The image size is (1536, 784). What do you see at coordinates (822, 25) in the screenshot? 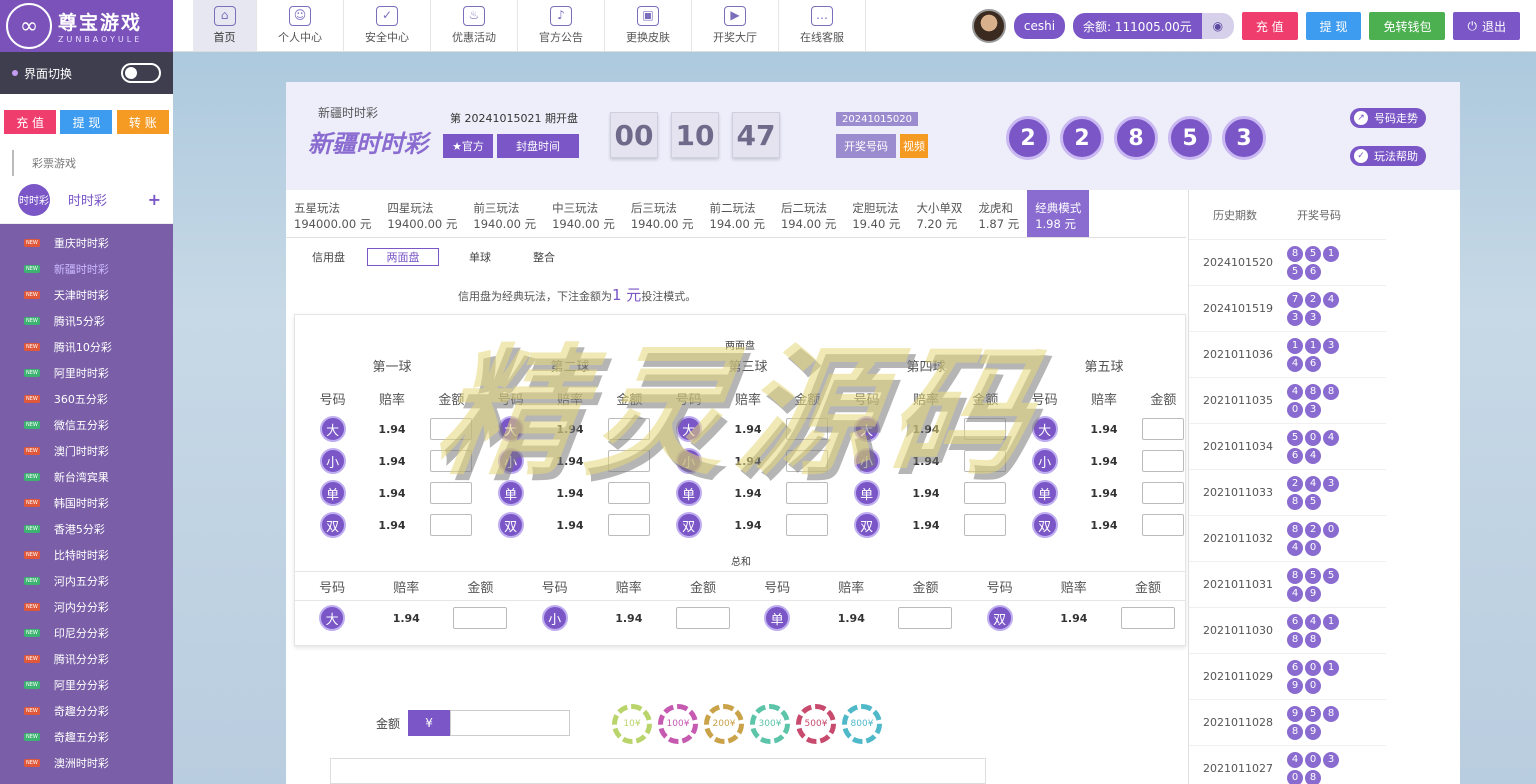
I see `nav-item-7: … 在线客服` at bounding box center [822, 25].